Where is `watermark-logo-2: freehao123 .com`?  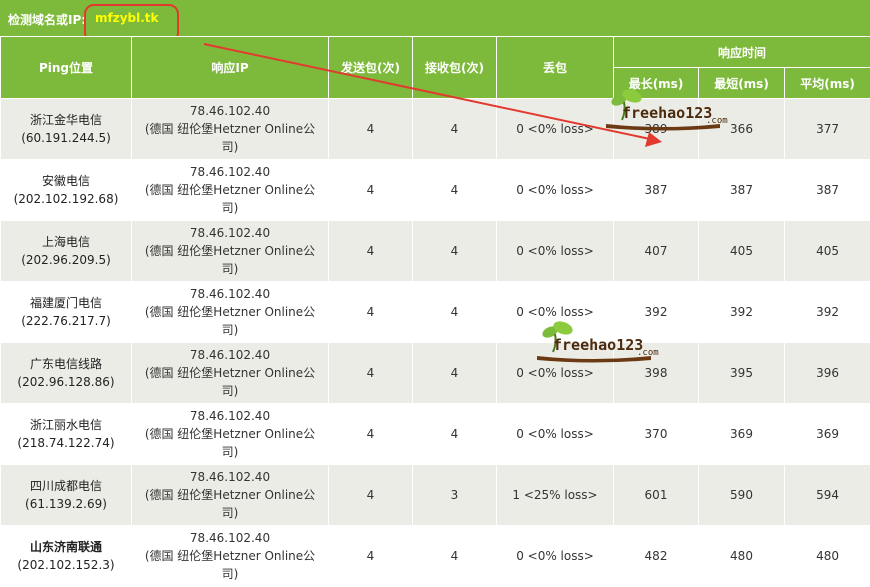
watermark-logo-2: freehao123 .com is located at coordinates (603, 343).